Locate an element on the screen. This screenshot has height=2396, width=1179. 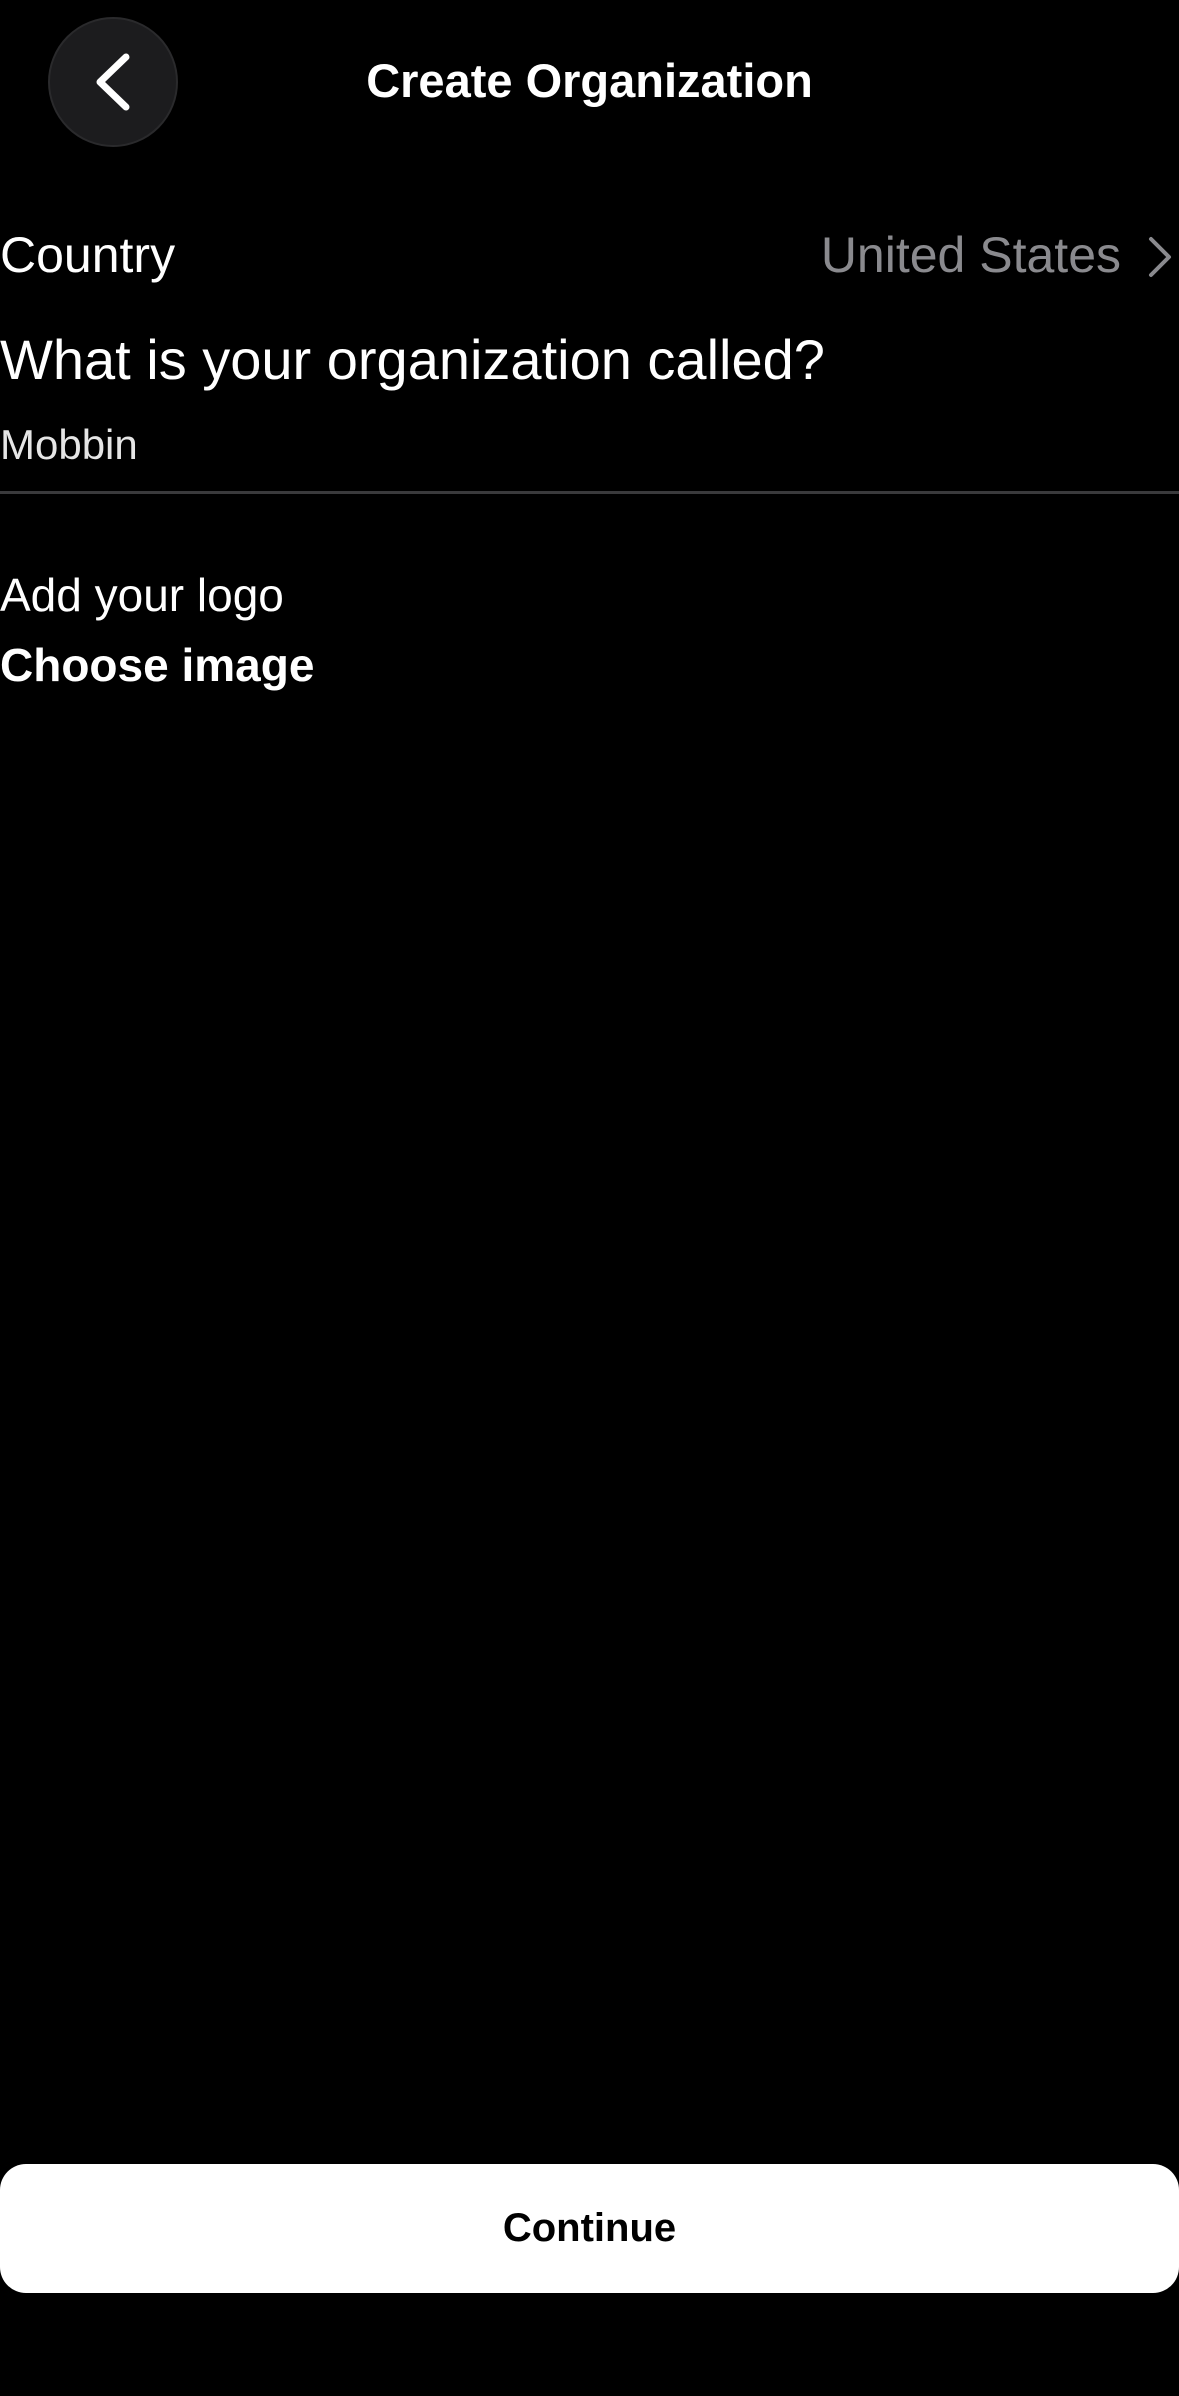
country-value: United States is located at coordinates (970, 255).